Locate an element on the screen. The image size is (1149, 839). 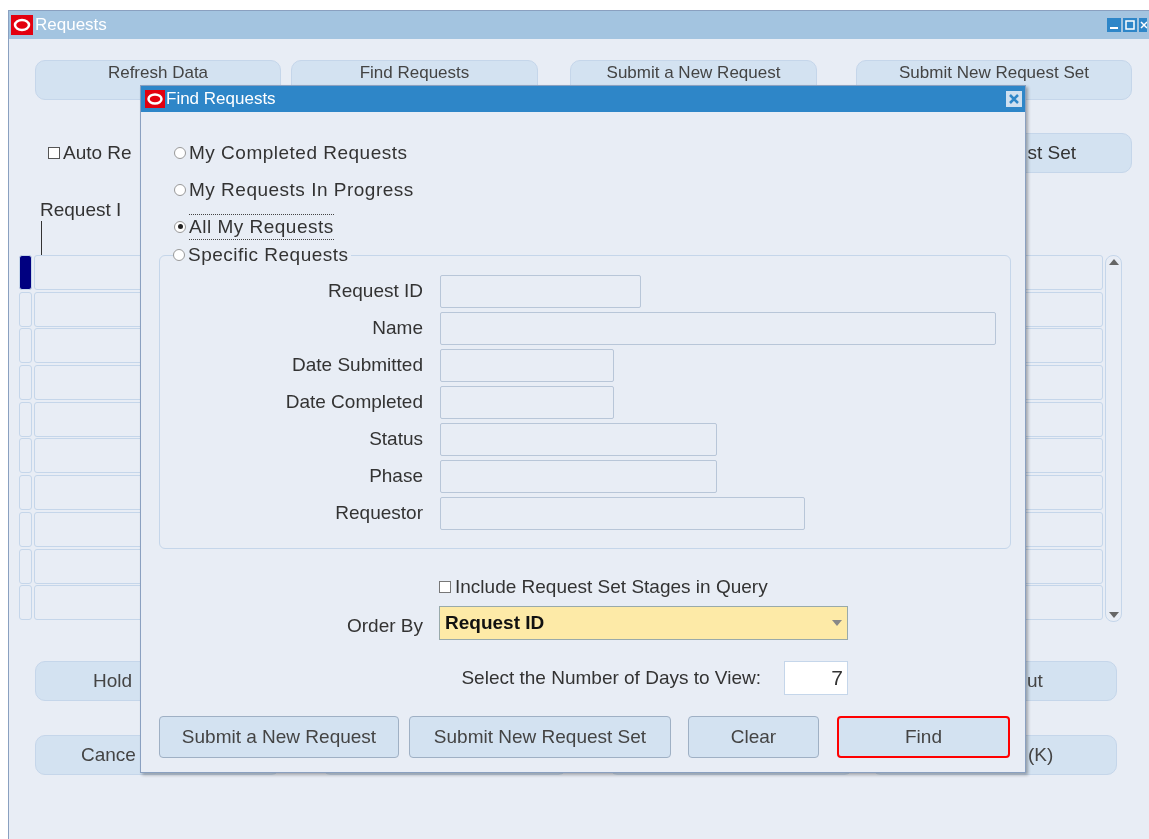
field-label: Request ID is located at coordinates (374, 291).